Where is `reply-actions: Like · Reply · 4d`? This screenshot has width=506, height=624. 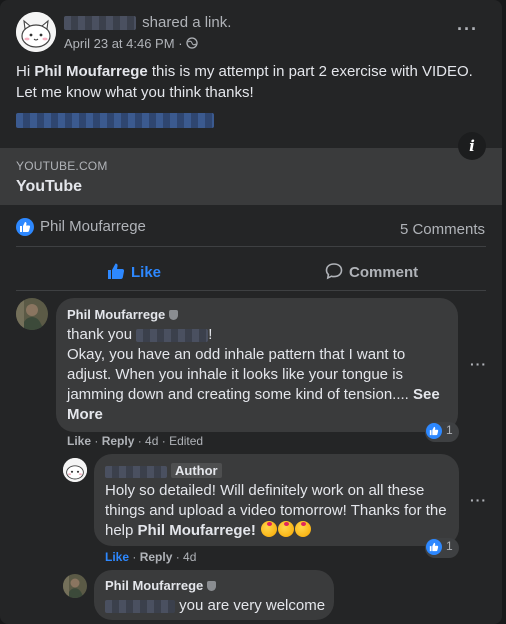
reply-actions: Like · Reply · 4d is located at coordinates (151, 557).